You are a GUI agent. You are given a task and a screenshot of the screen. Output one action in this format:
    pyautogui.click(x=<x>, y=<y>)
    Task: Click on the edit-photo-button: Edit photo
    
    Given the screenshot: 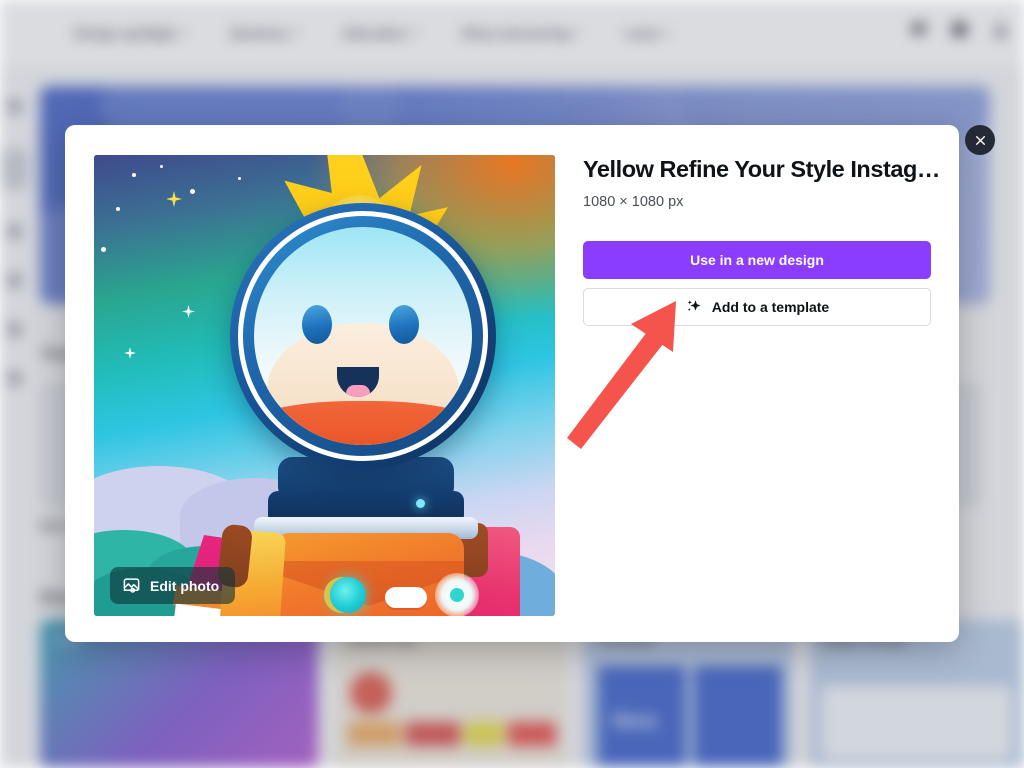 What is the action you would take?
    pyautogui.click(x=173, y=585)
    